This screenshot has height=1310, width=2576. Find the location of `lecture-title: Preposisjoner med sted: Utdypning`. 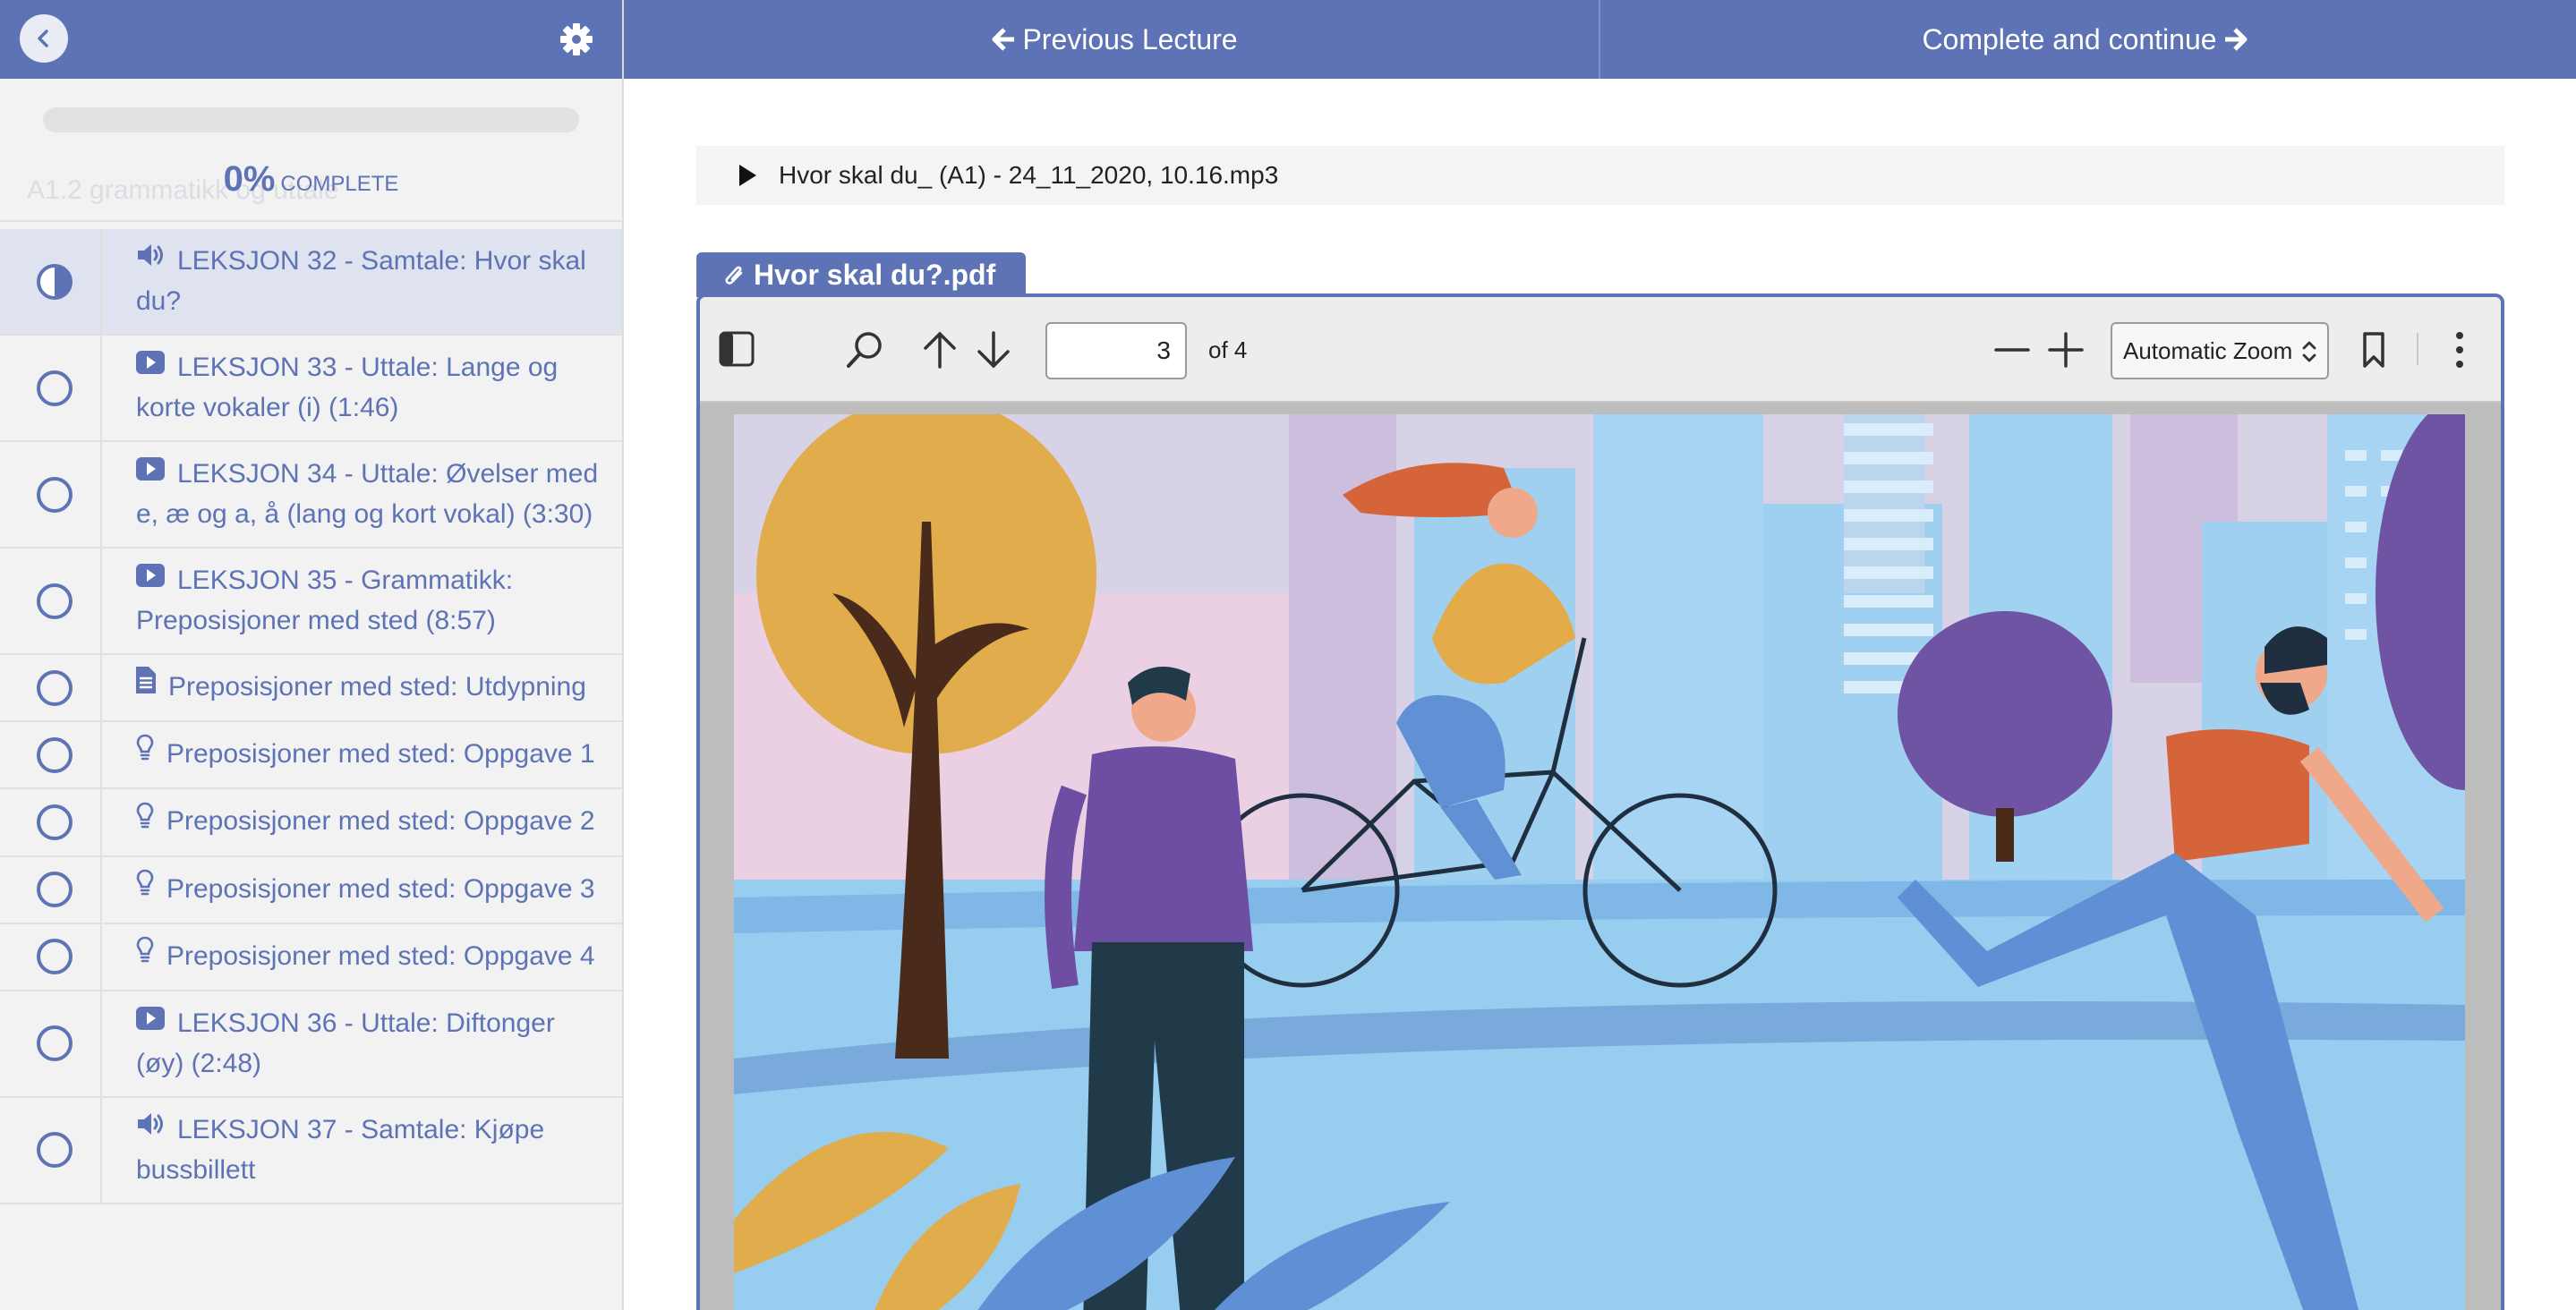

lecture-title: Preposisjoner med sted: Utdypning is located at coordinates (377, 687).